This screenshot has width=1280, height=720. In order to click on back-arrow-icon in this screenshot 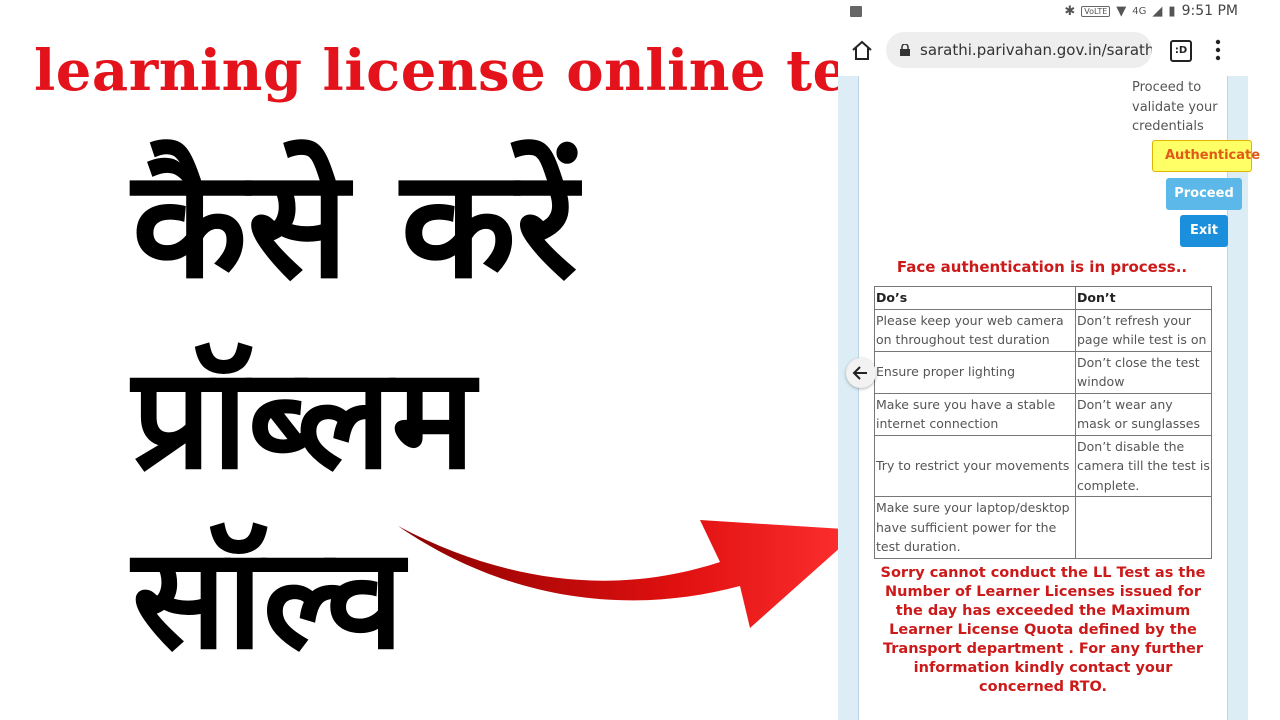, I will do `click(861, 373)`.